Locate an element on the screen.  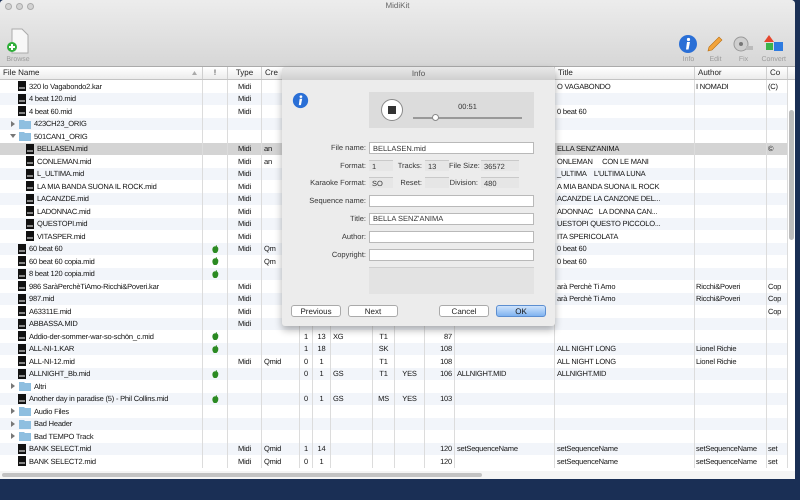
dialog-title: Info is located at coordinates (419, 74).